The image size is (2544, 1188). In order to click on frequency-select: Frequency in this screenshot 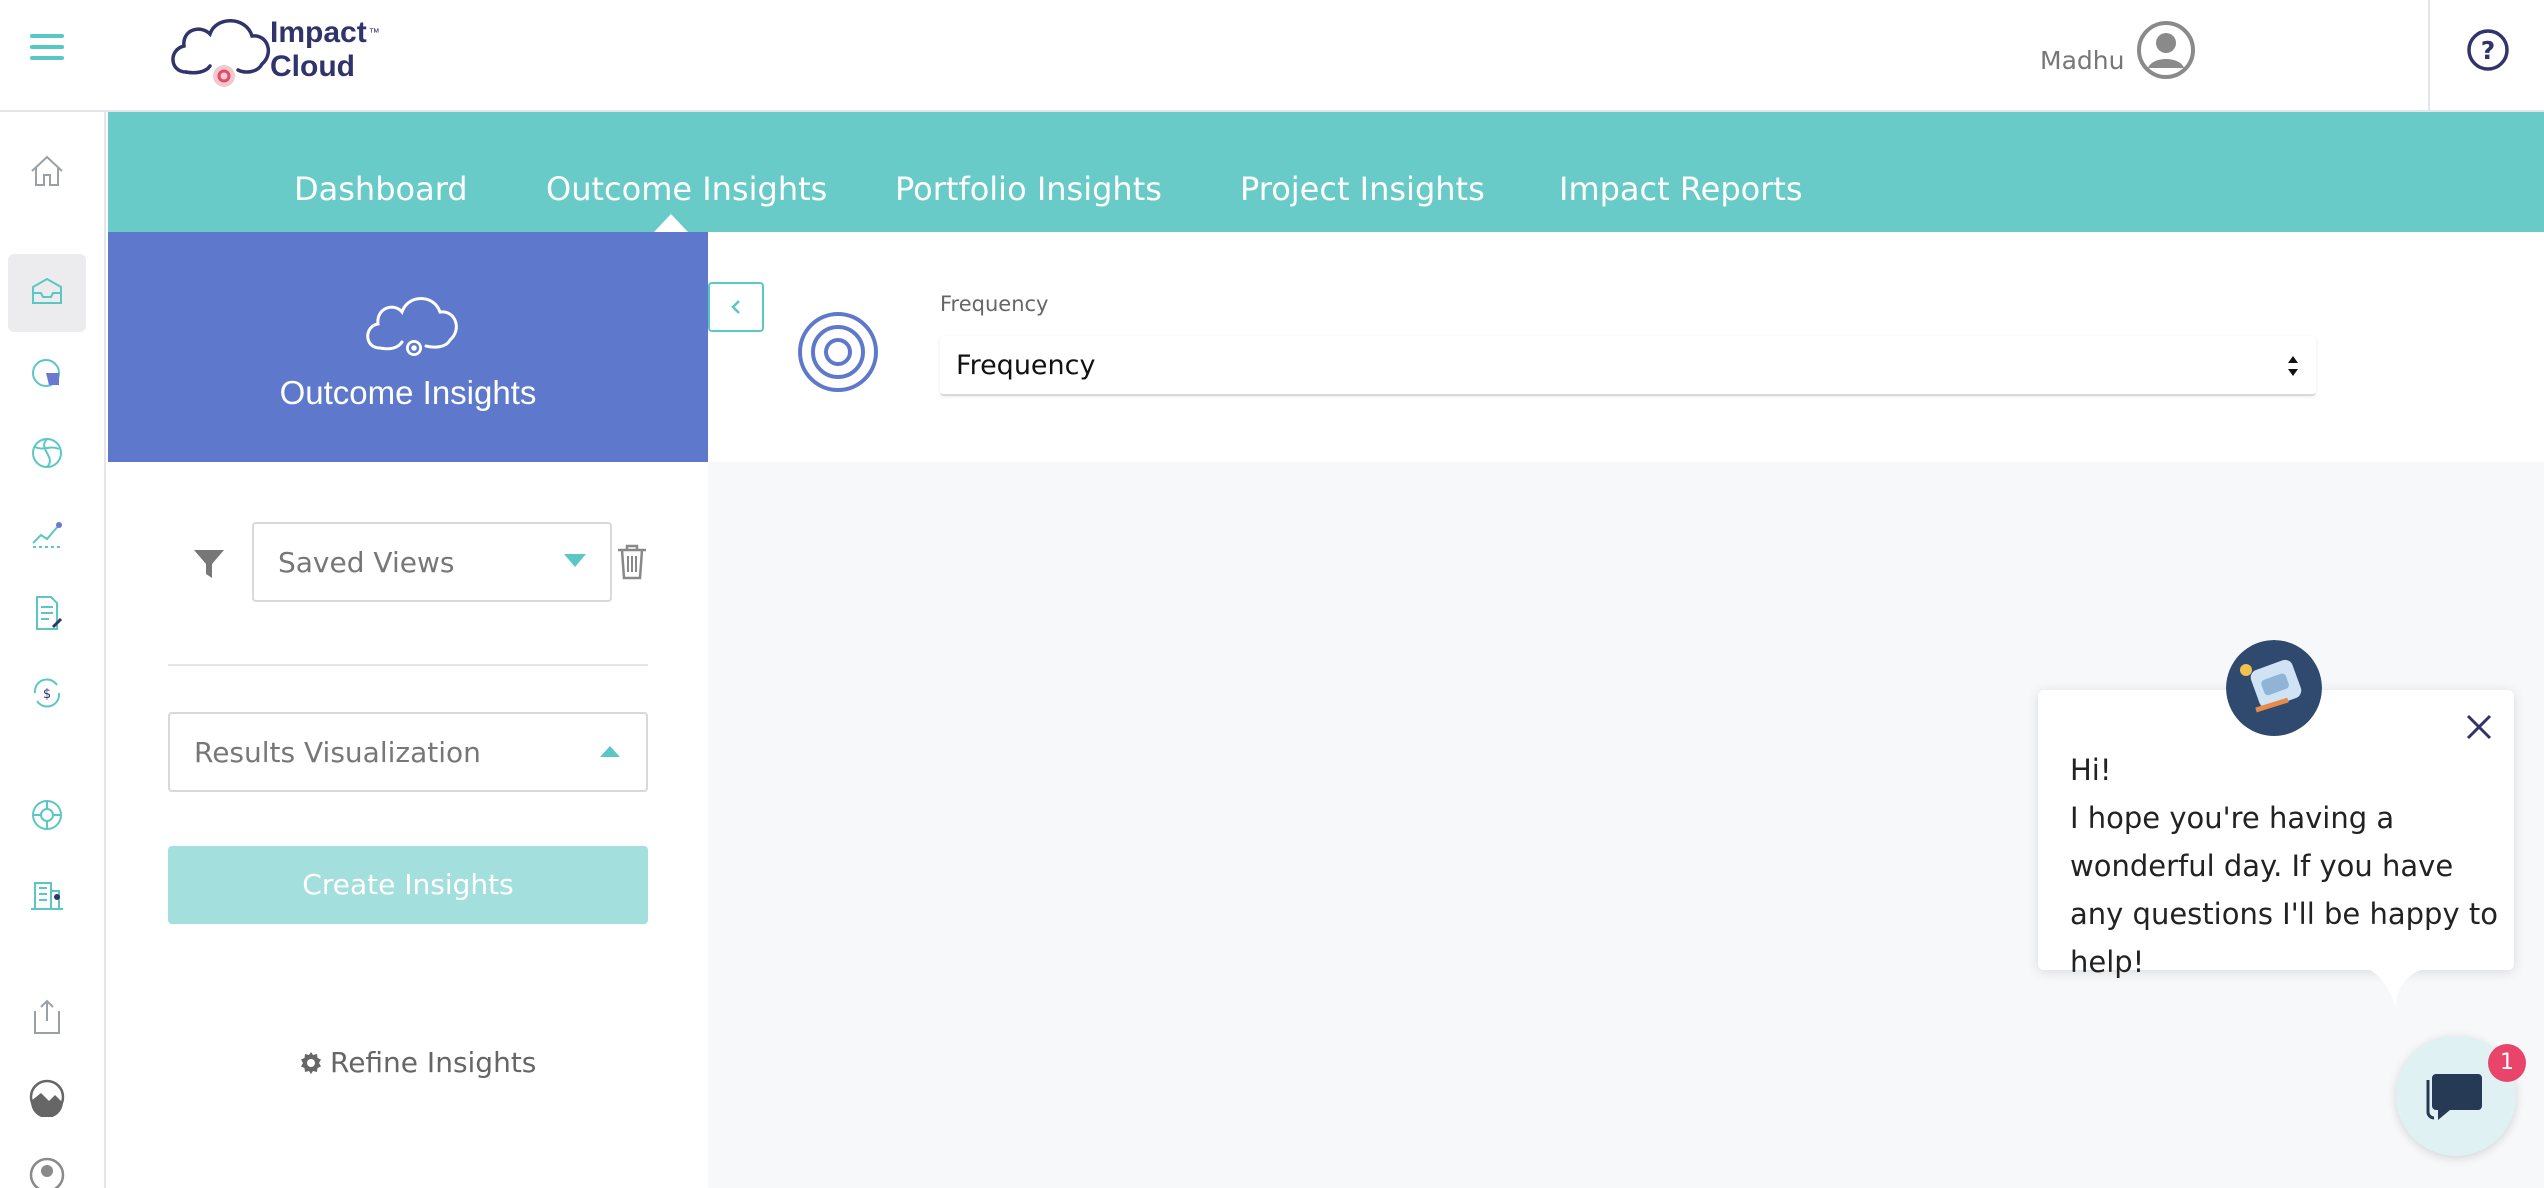, I will do `click(1628, 366)`.